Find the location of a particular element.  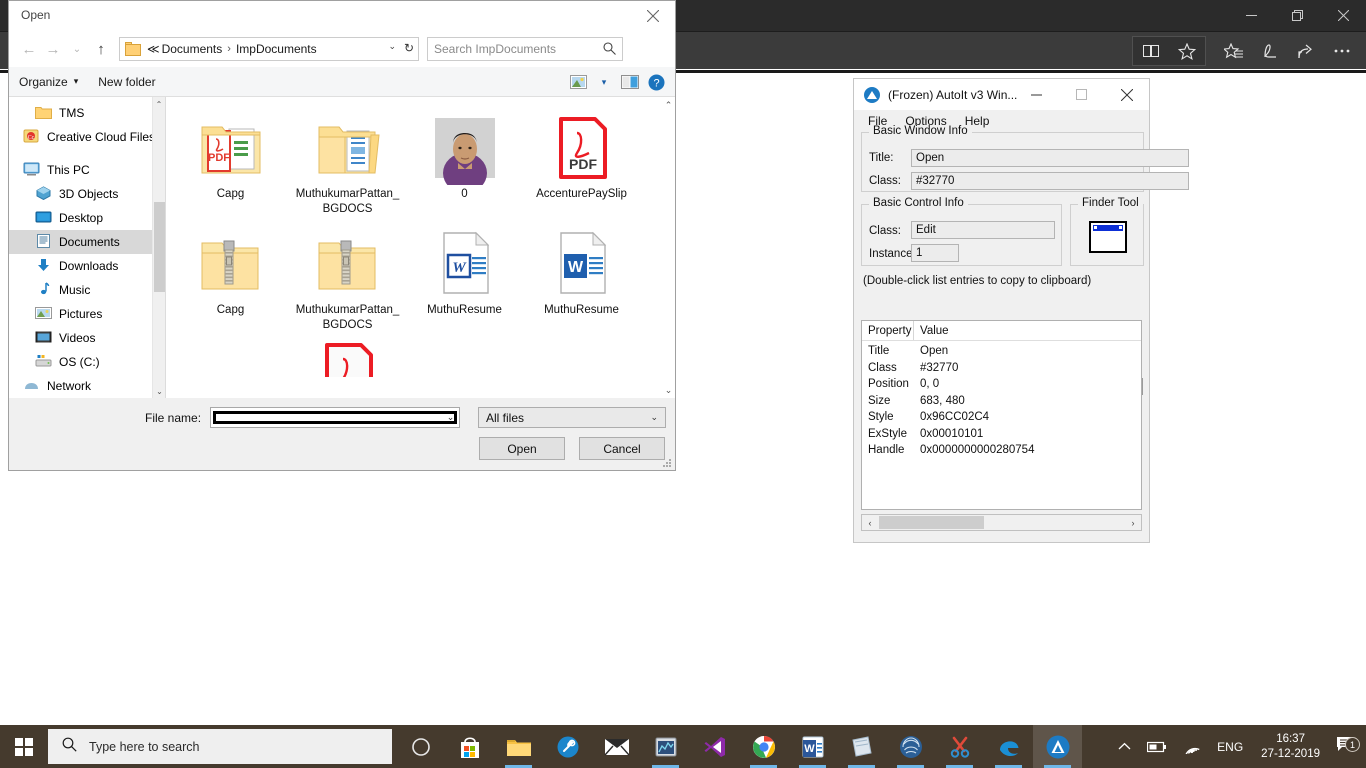

breadcrumb-documents: Documents is located at coordinates (192, 49).